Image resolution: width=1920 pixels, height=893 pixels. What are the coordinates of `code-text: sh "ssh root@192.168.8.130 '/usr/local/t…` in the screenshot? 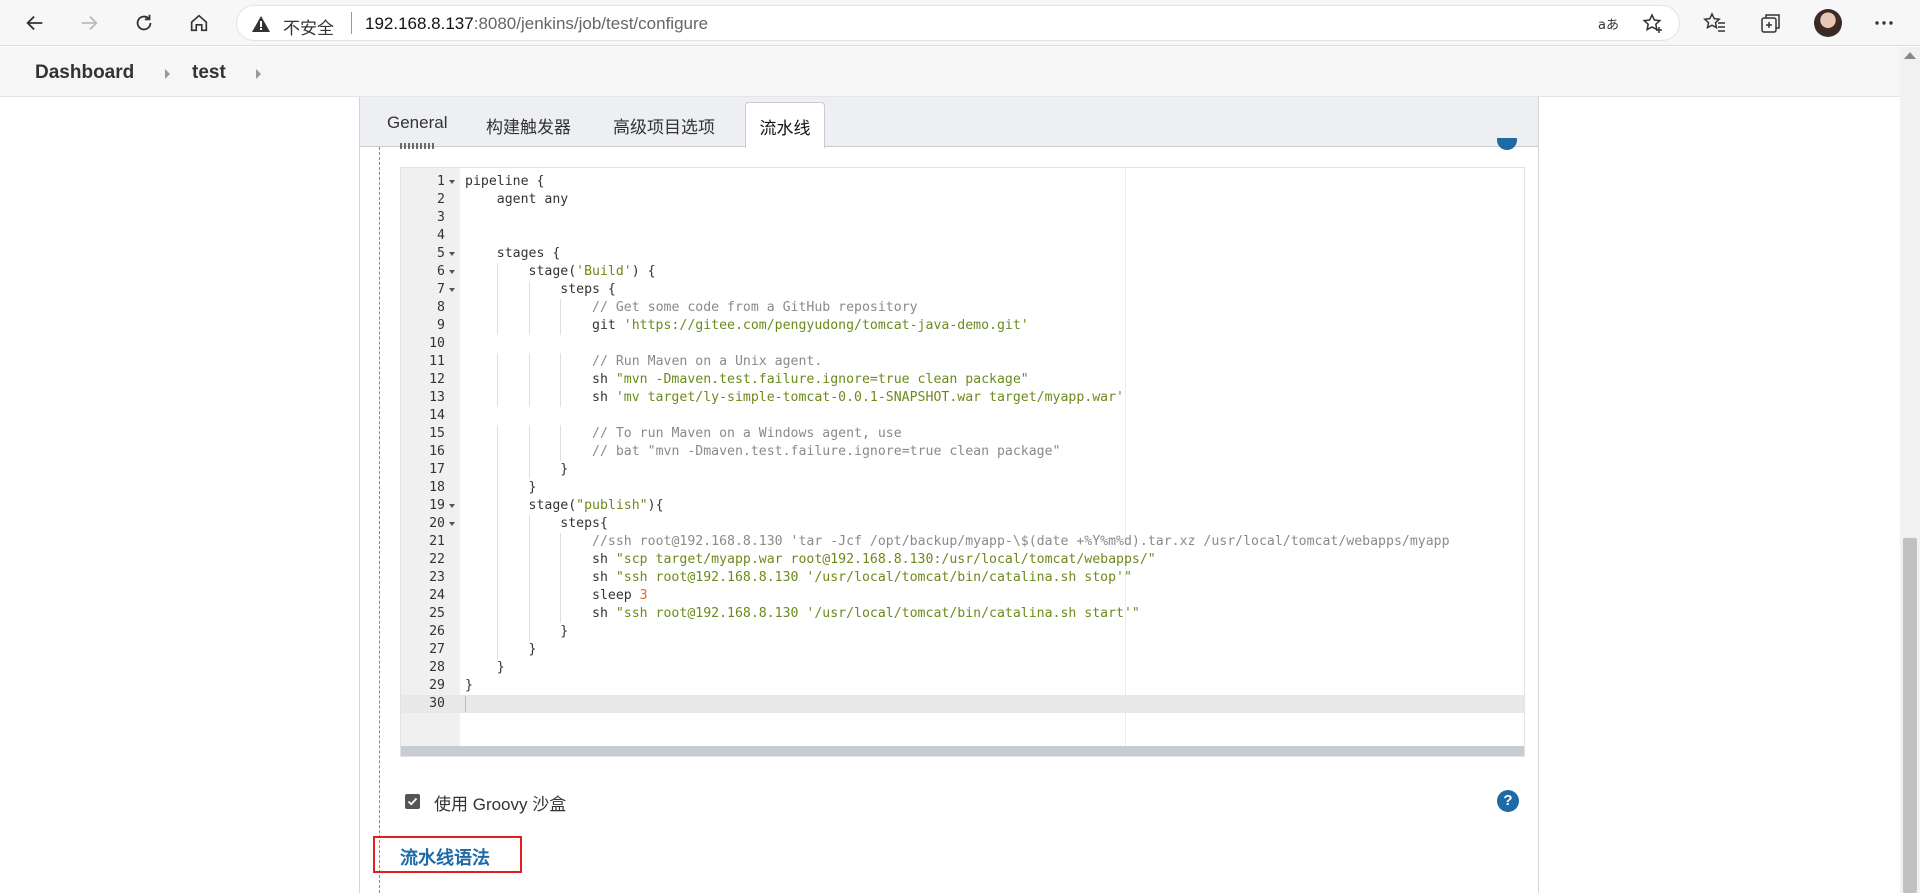 It's located at (802, 613).